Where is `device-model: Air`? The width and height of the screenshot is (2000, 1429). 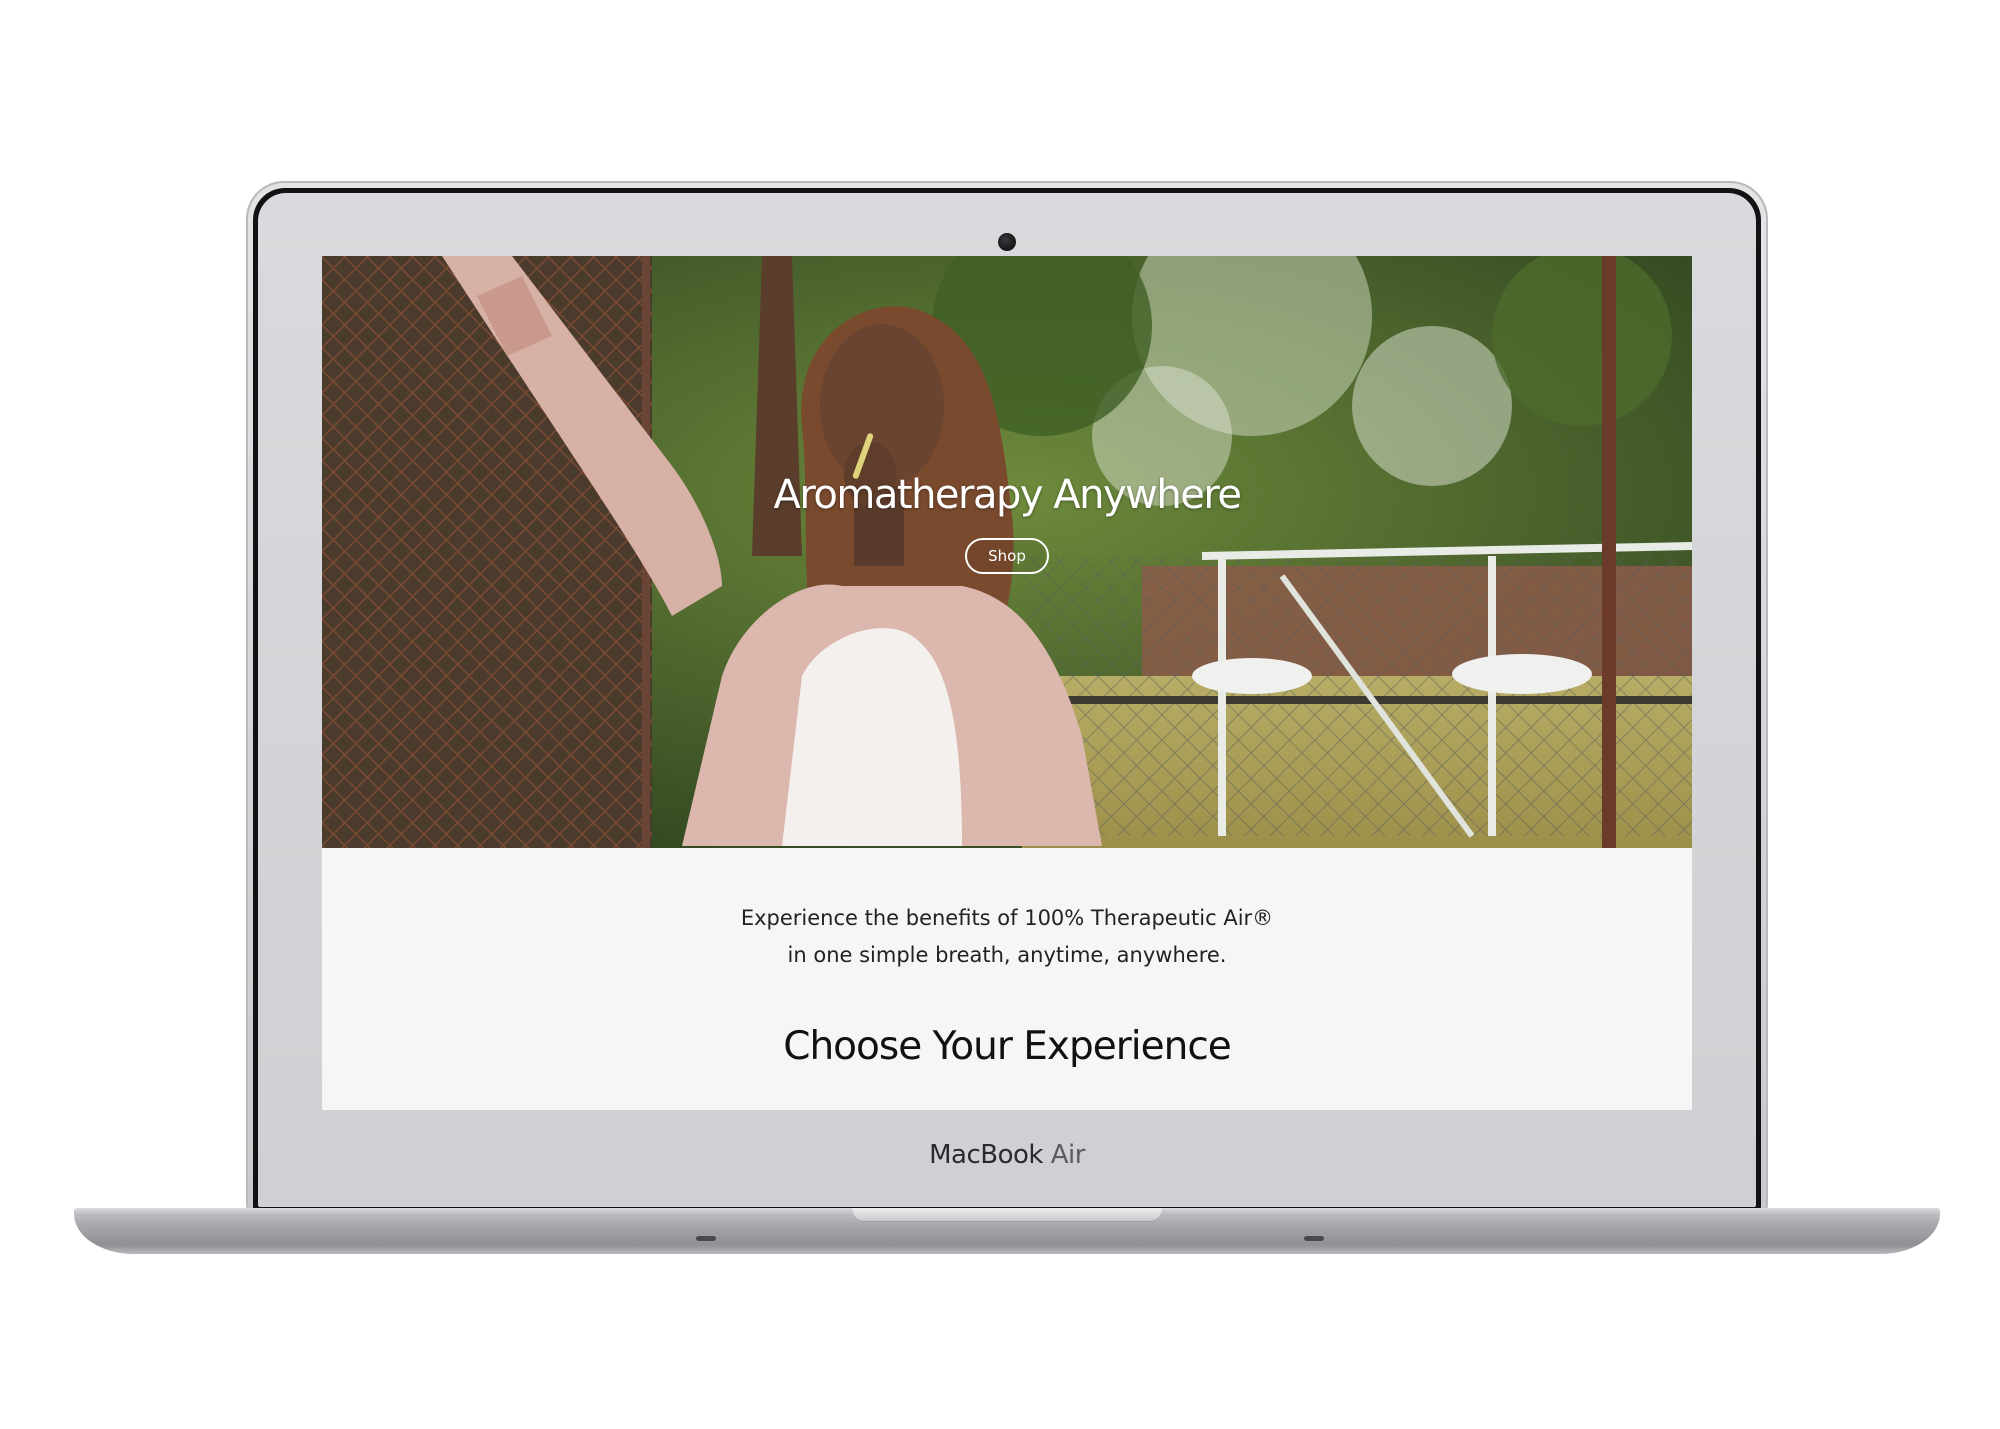 device-model: Air is located at coordinates (1068, 1155).